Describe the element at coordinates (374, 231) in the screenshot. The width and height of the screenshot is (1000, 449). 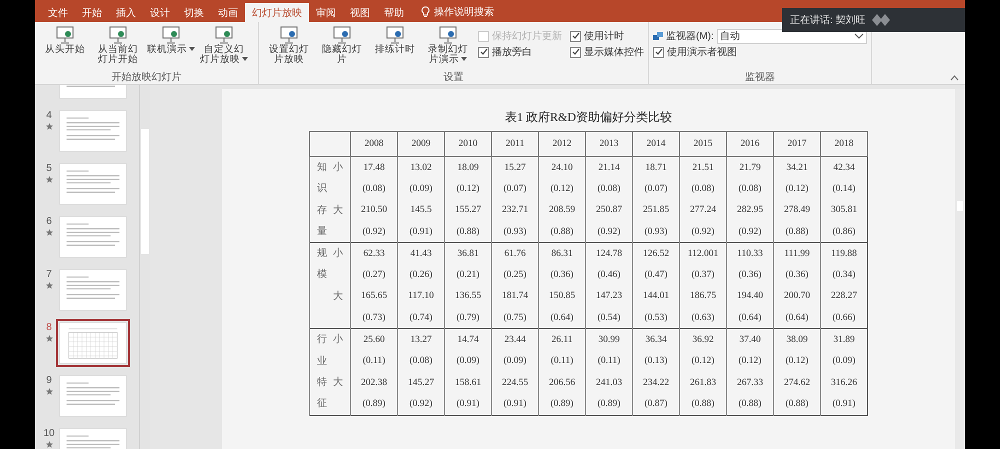
I see `table-cell: (0.92)` at that location.